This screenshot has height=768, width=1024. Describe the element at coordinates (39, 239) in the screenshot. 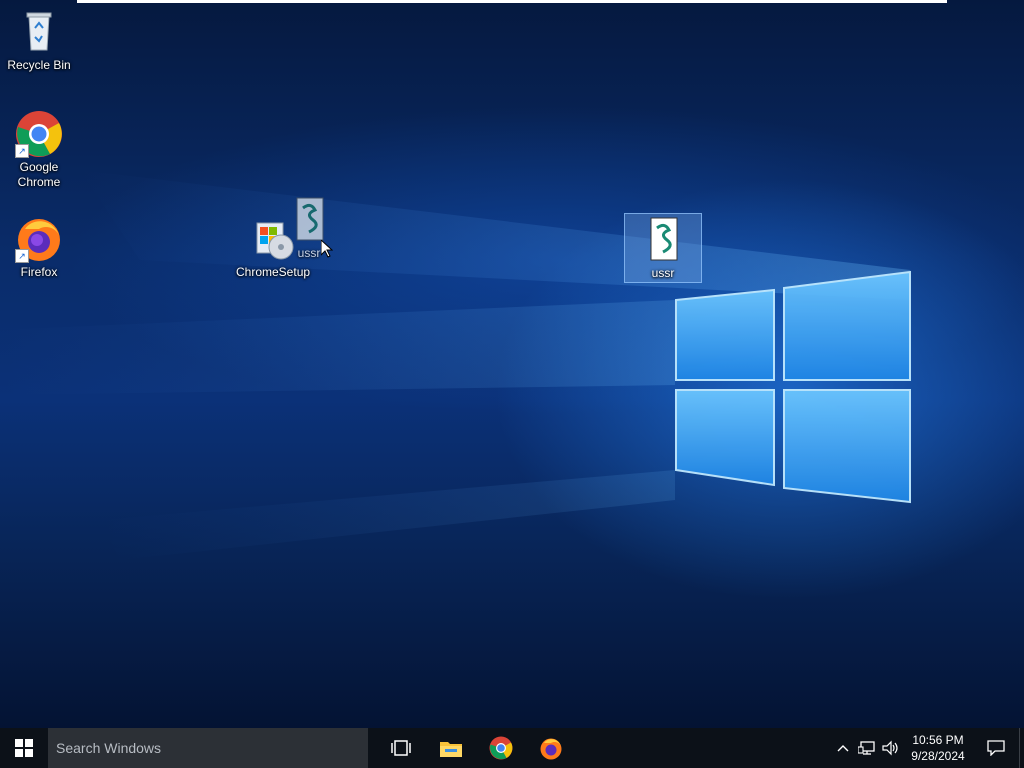

I see `firefox-icon: ↗` at that location.